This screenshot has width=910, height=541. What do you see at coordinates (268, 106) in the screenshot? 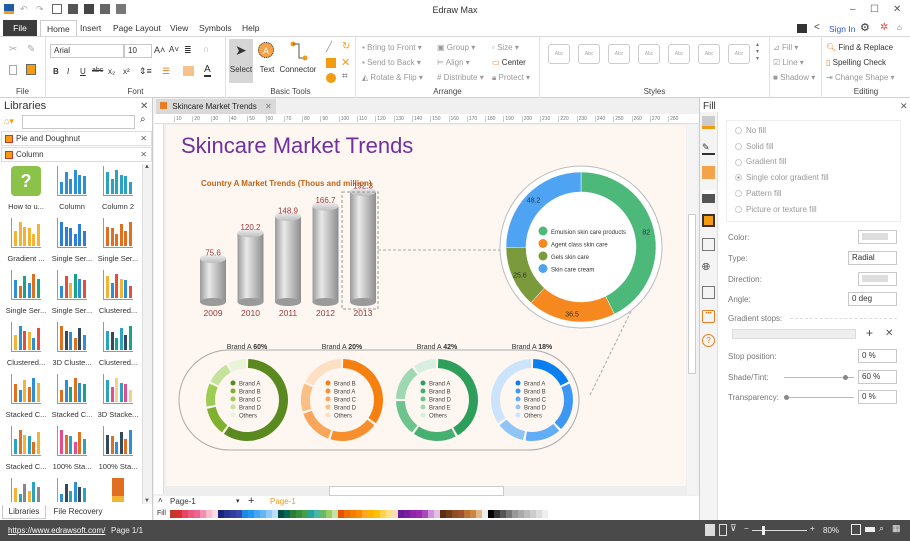
I see `close-tab-icon: ✕` at bounding box center [268, 106].